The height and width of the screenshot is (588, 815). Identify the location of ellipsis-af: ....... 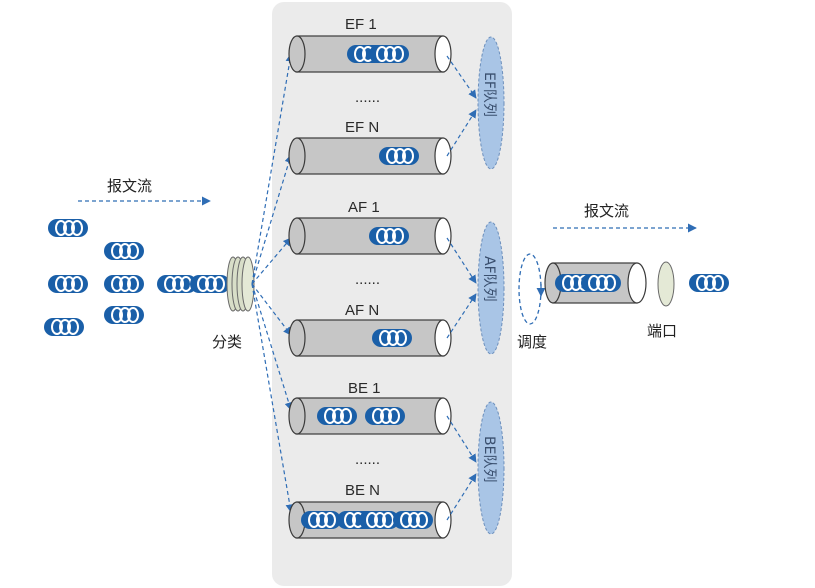
(367, 279).